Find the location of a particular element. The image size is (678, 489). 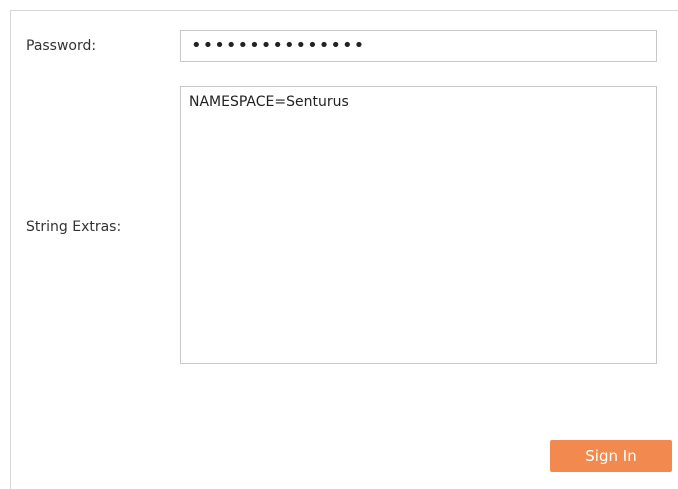

string-extras-label: String Extras: is located at coordinates (74, 227).